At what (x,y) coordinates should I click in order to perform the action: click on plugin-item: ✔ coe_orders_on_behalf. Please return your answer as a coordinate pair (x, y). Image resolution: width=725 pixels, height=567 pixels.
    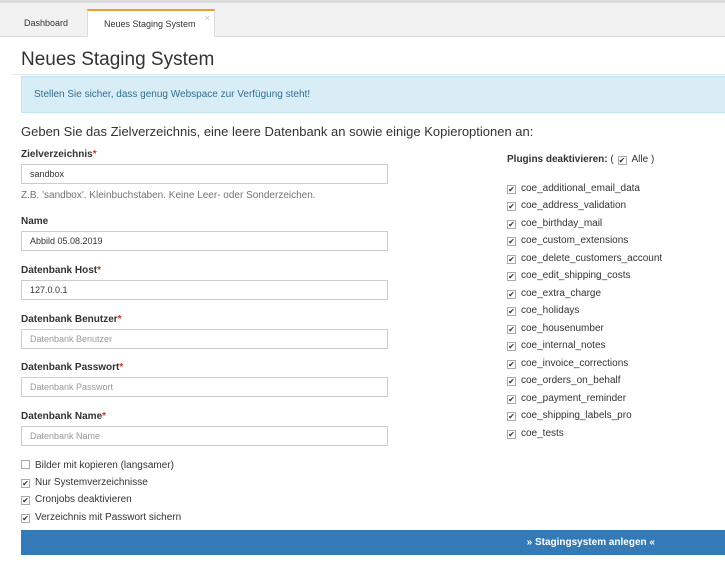
    Looking at the image, I should click on (564, 382).